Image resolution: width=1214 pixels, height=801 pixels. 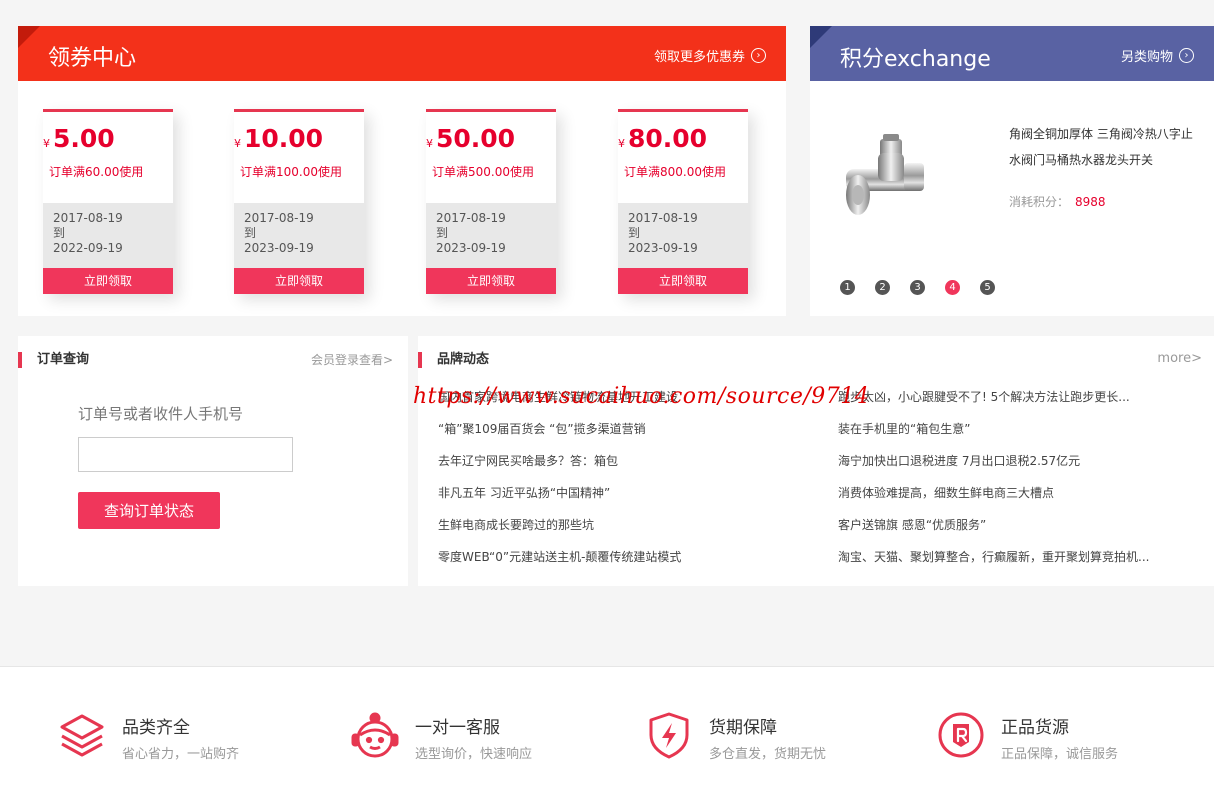 What do you see at coordinates (993, 437) in the screenshot?
I see `news-item: 装在手机里的“箱包生意”` at bounding box center [993, 437].